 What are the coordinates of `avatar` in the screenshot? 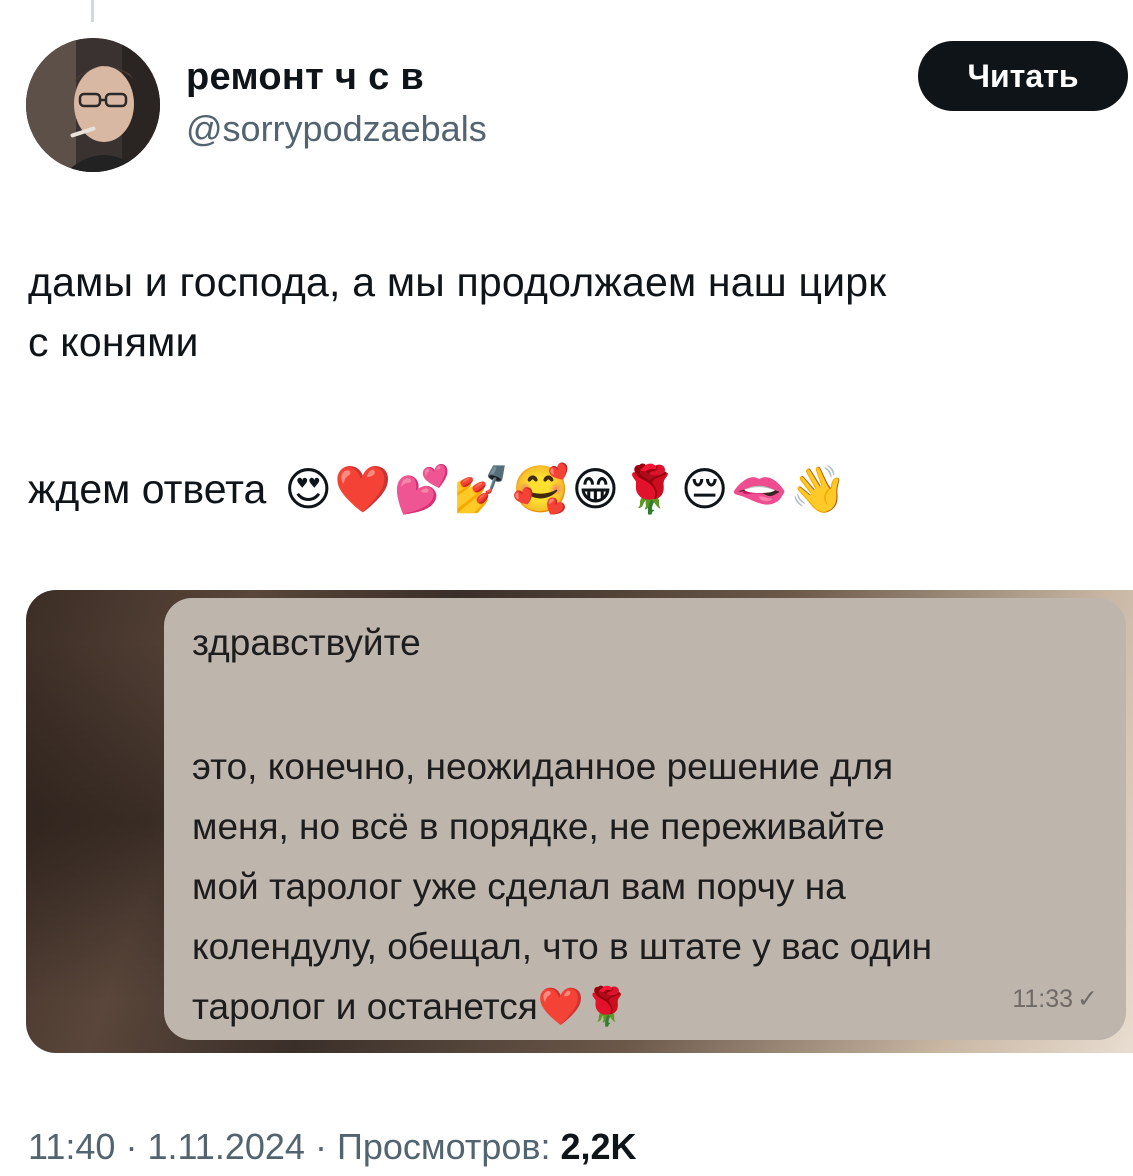 It's located at (93, 105).